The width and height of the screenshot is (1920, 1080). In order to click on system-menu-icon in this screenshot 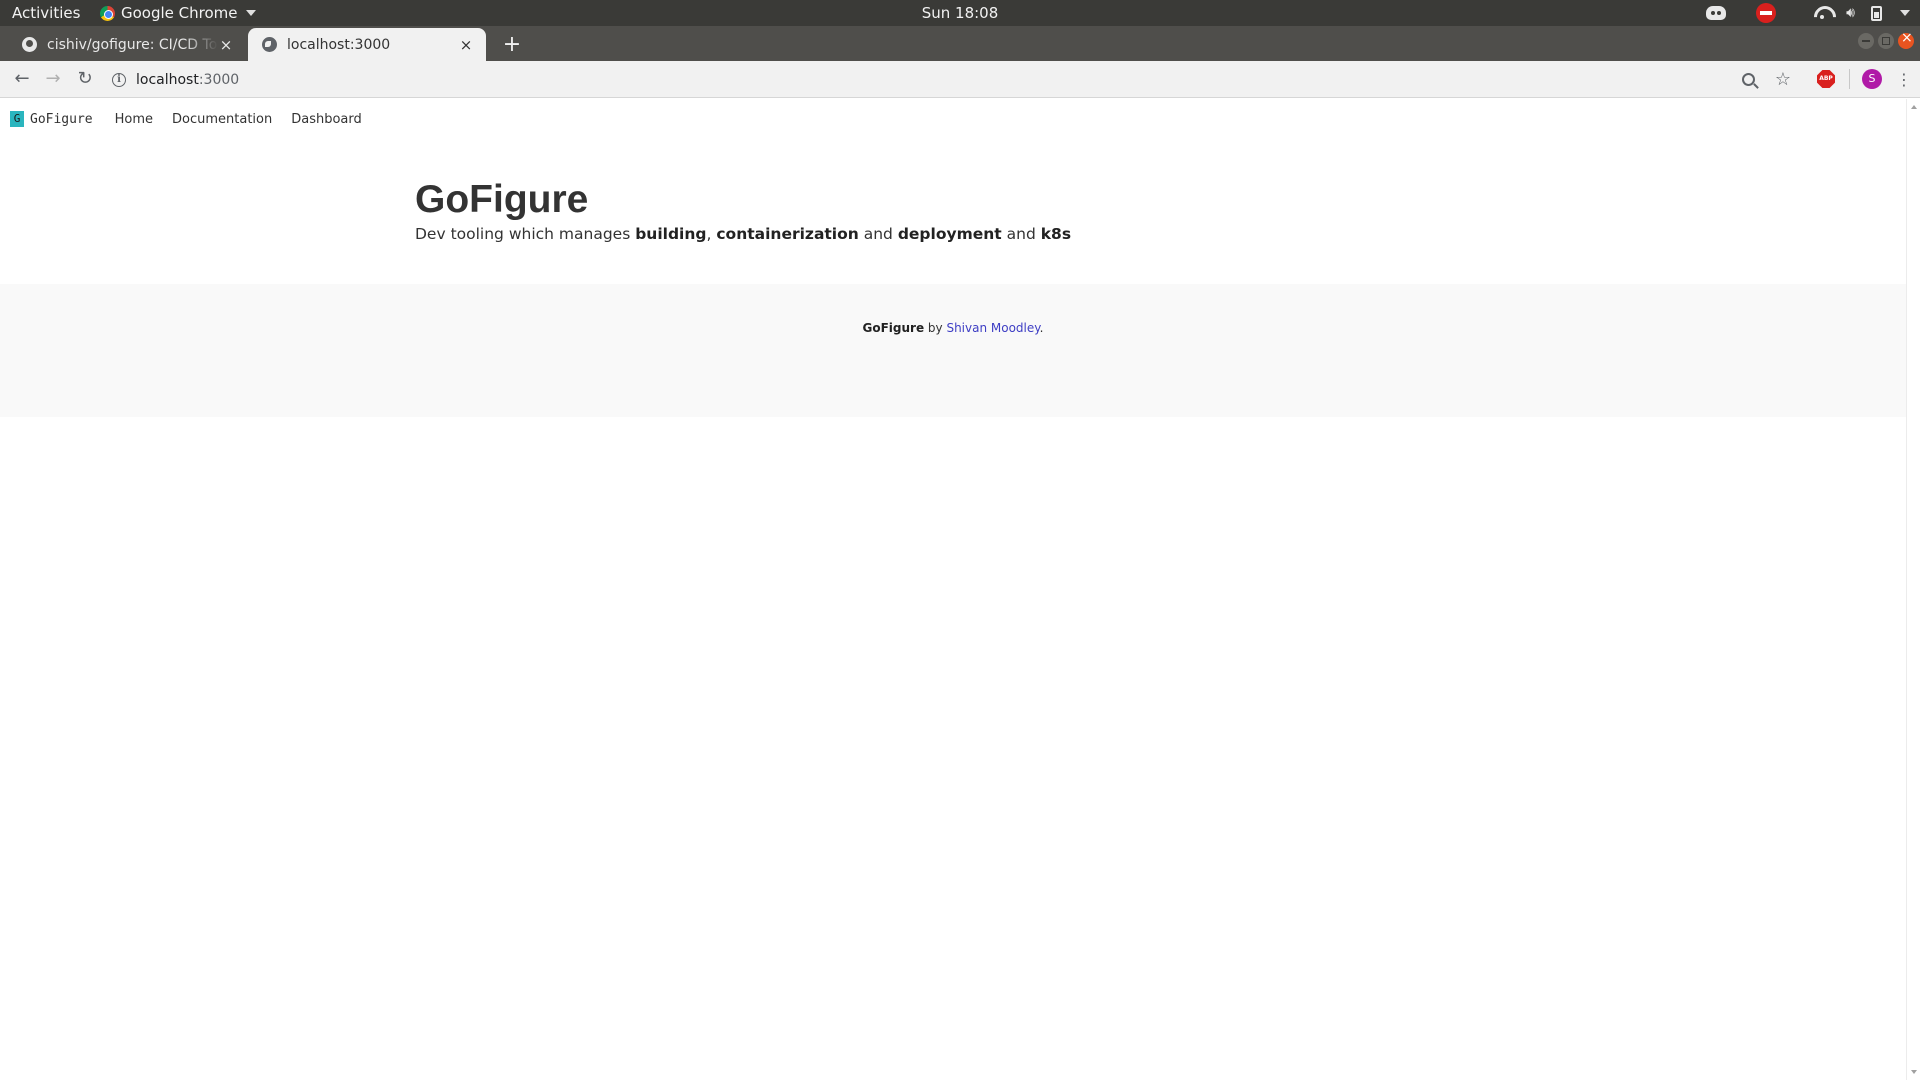, I will do `click(1905, 13)`.